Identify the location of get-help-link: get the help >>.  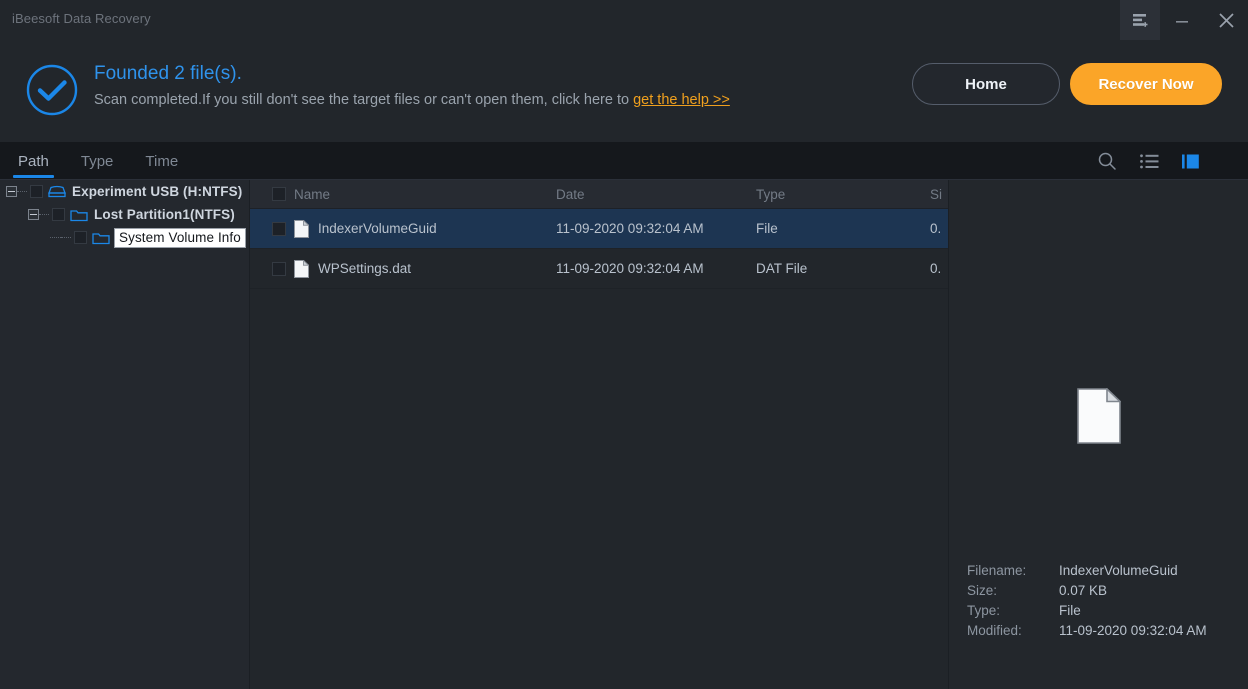
(681, 100).